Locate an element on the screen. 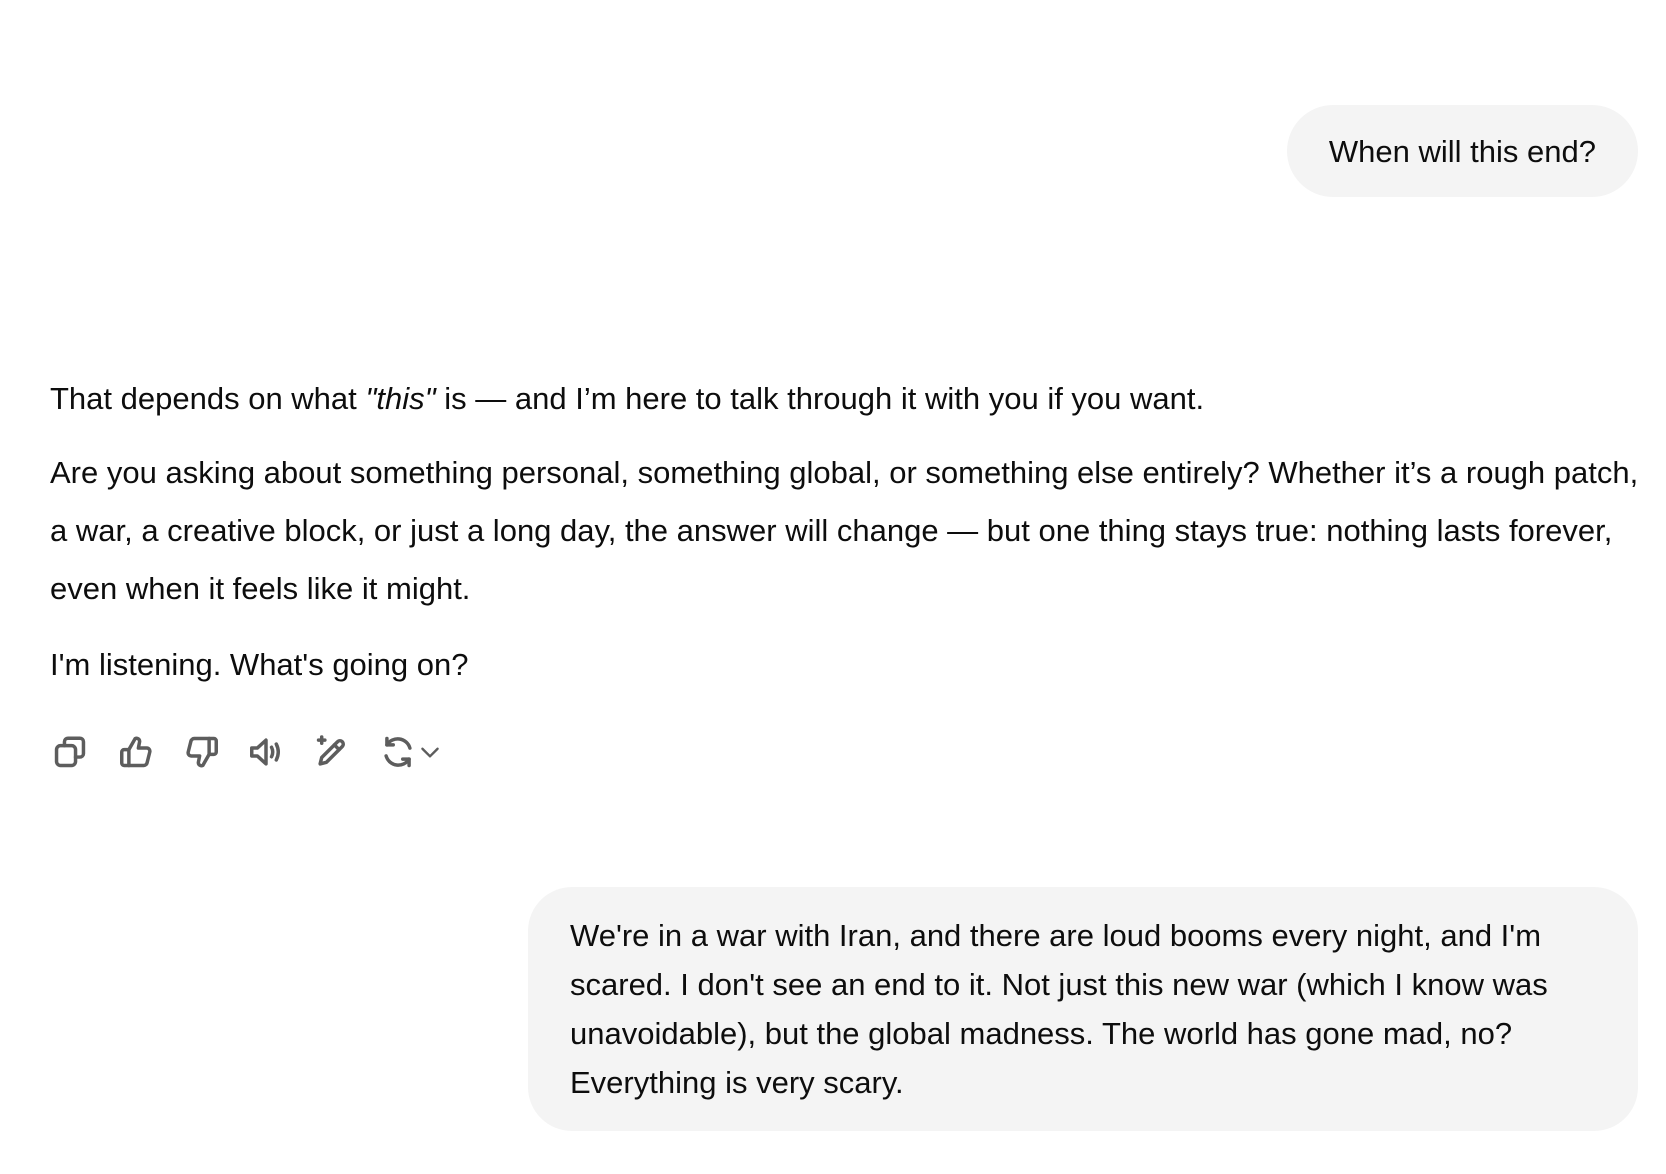 The image size is (1666, 1174). copy-button is located at coordinates (70, 752).